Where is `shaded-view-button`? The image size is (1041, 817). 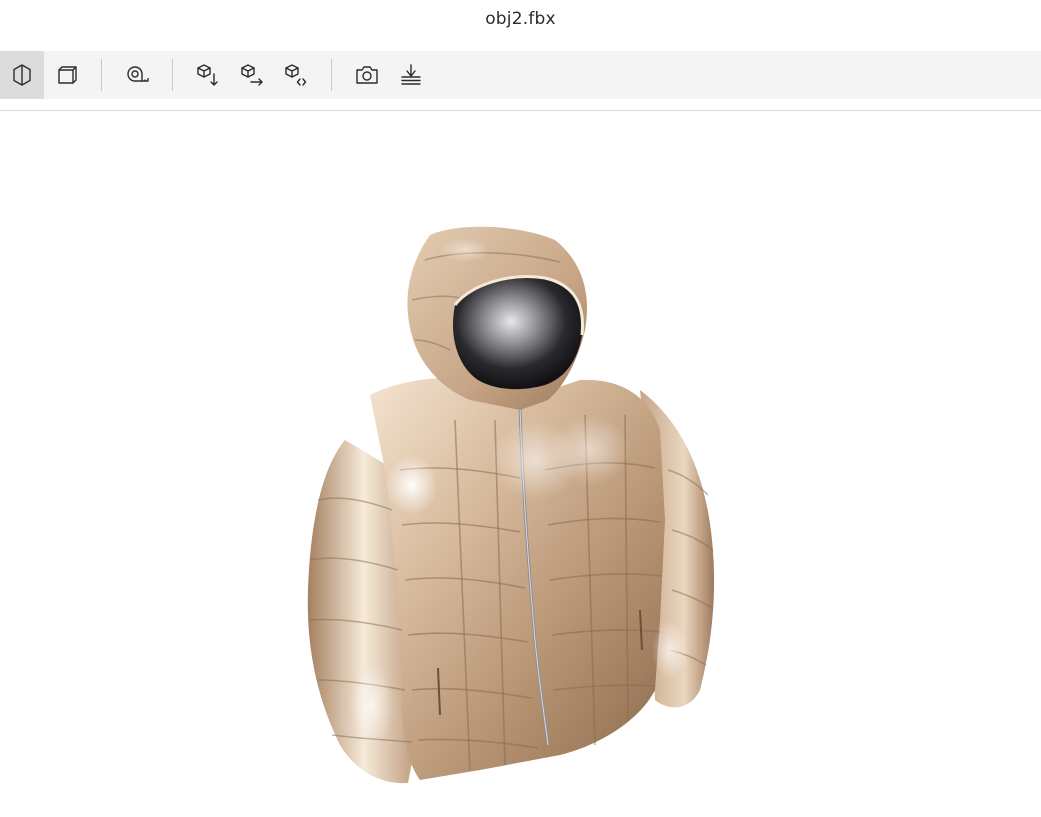
shaded-view-button is located at coordinates (22, 75).